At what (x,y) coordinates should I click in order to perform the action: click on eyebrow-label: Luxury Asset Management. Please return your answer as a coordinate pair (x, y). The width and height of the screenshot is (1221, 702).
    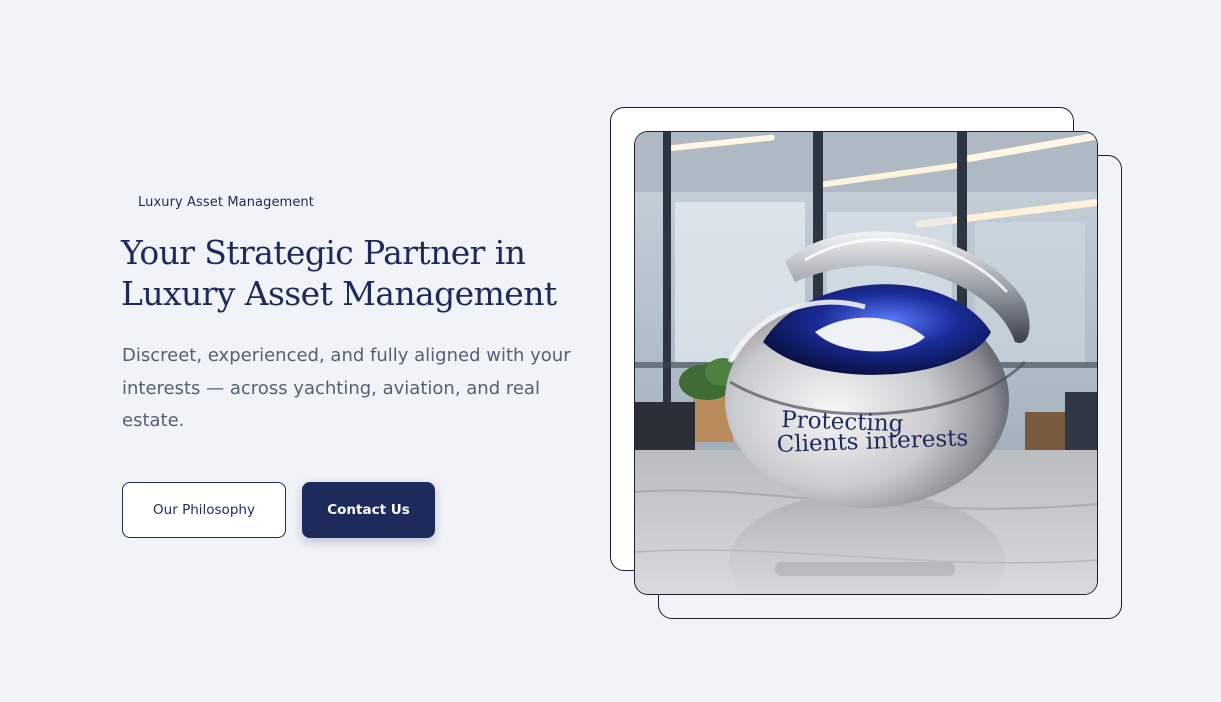
    Looking at the image, I should click on (226, 202).